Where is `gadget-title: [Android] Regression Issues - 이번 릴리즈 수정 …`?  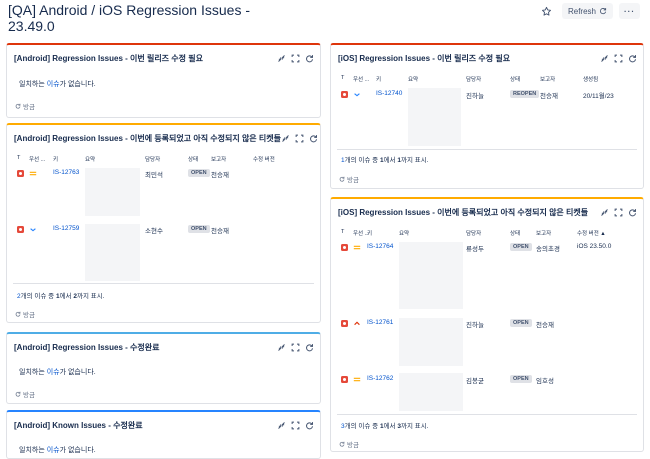 gadget-title: [Android] Regression Issues - 이번 릴리즈 수정 … is located at coordinates (108, 58).